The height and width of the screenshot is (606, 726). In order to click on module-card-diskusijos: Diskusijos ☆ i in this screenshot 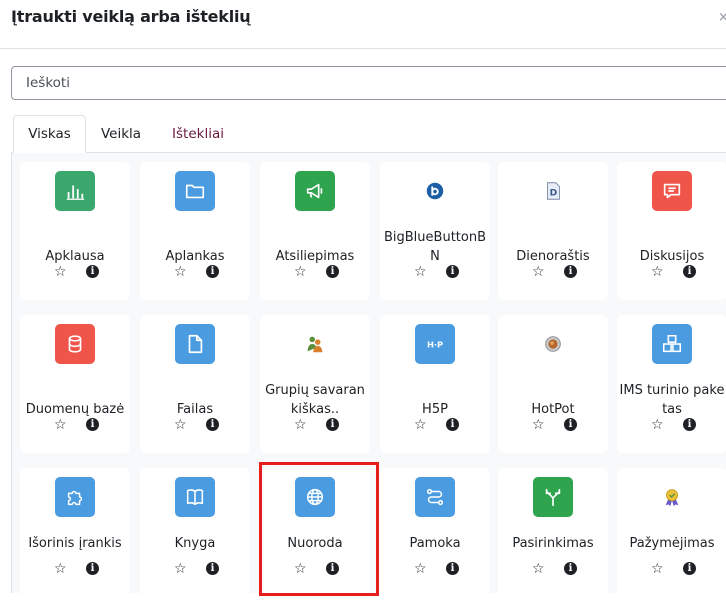, I will do `click(671, 231)`.